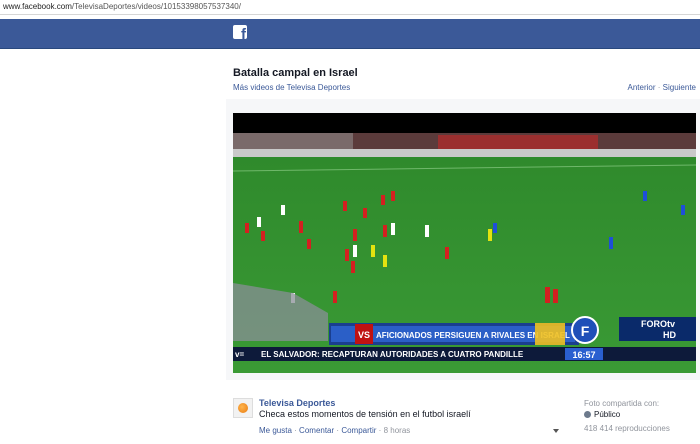  I want to click on channel-badge-letter: F, so click(585, 331).